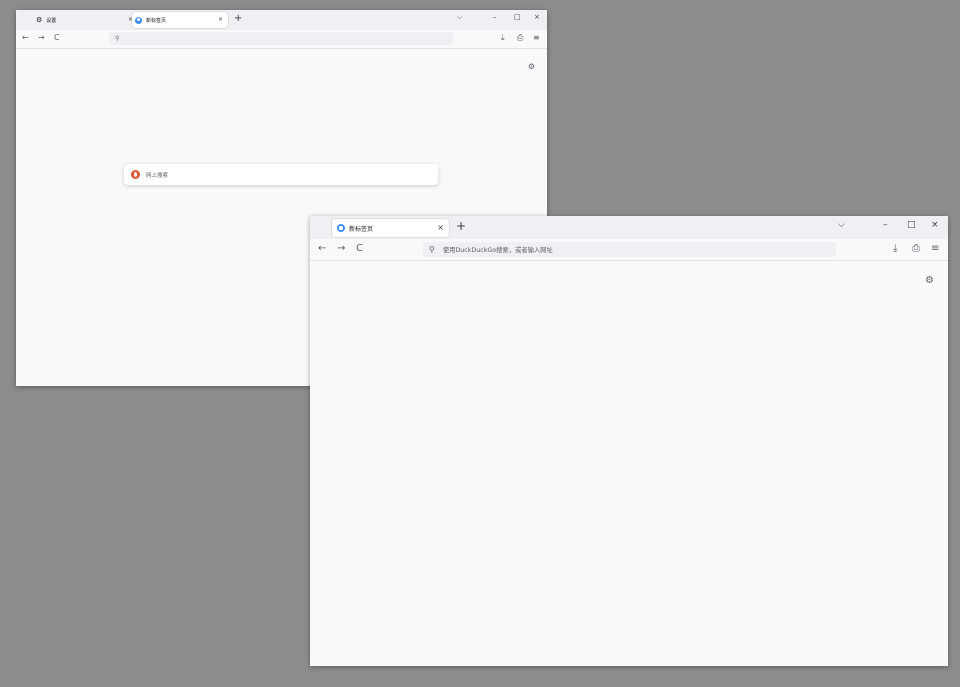  Describe the element at coordinates (281, 174) in the screenshot. I see `web-search-box: 网上搜索` at that location.